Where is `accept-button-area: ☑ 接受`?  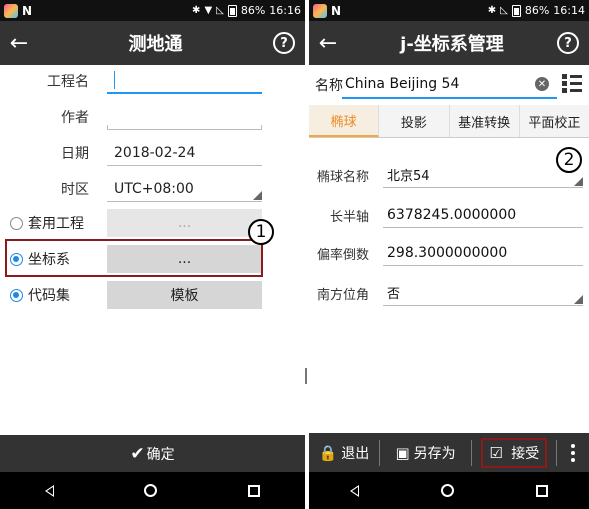 accept-button-area: ☑ 接受 is located at coordinates (514, 452).